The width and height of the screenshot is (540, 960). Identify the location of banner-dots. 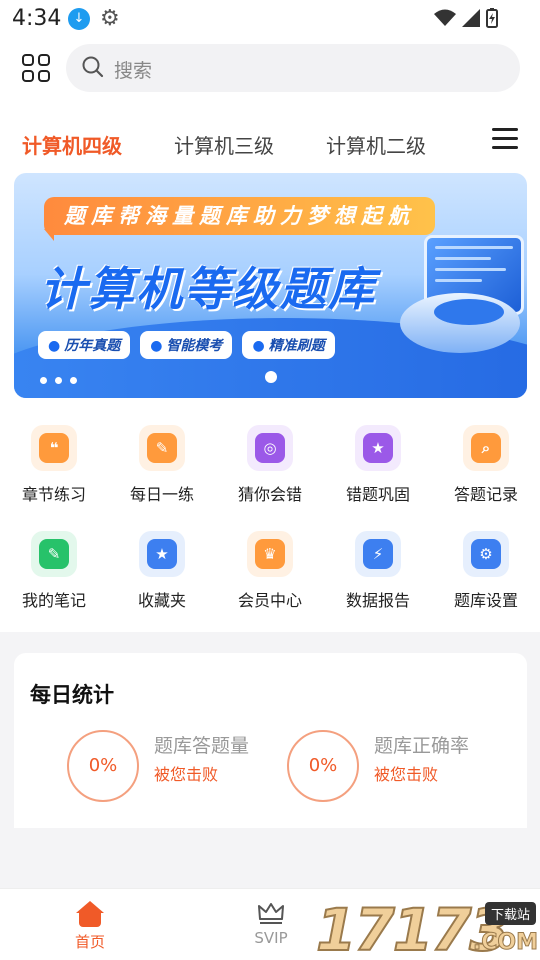
(58, 380).